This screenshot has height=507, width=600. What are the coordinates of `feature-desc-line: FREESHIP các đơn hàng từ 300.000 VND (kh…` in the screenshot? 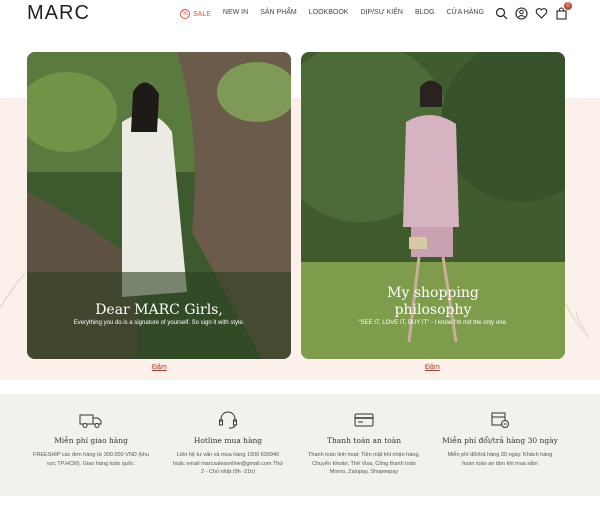 It's located at (91, 455).